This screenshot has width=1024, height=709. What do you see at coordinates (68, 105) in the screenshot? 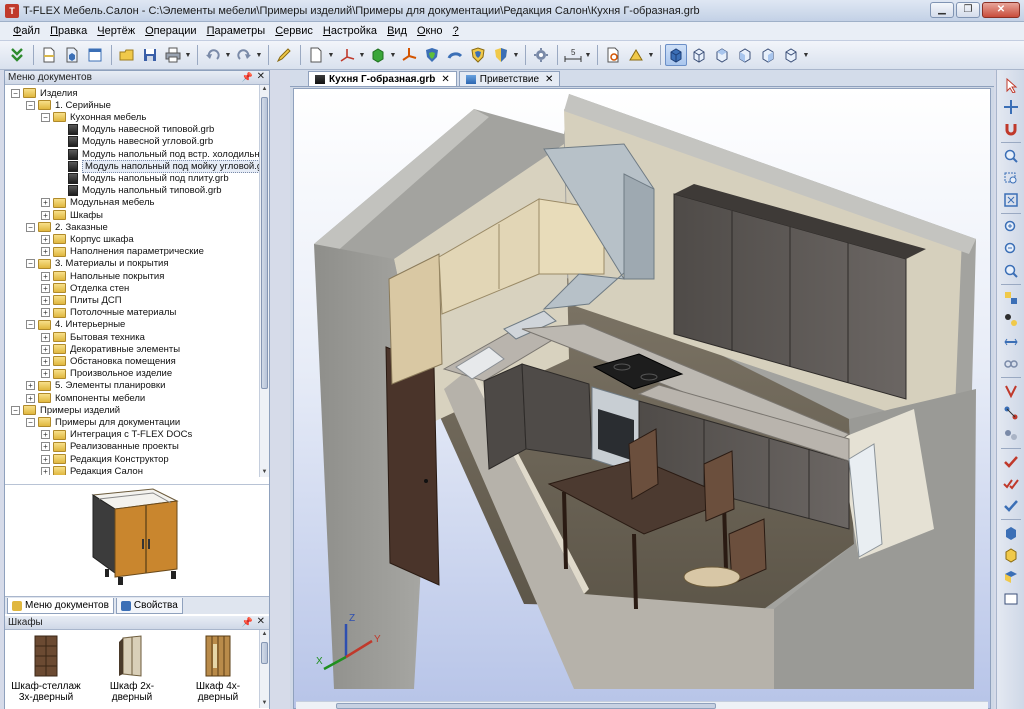
I see `tree-item: − 1. Серийные` at bounding box center [68, 105].